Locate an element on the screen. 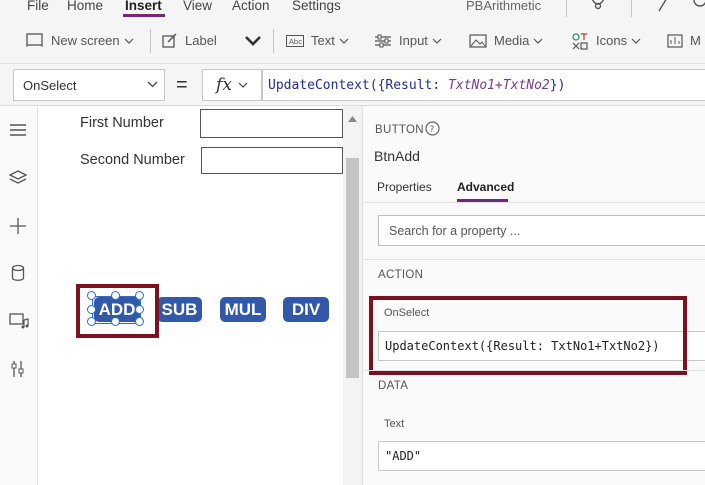 This screenshot has width=705, height=485. app-name: PBArithmetic is located at coordinates (504, 6).